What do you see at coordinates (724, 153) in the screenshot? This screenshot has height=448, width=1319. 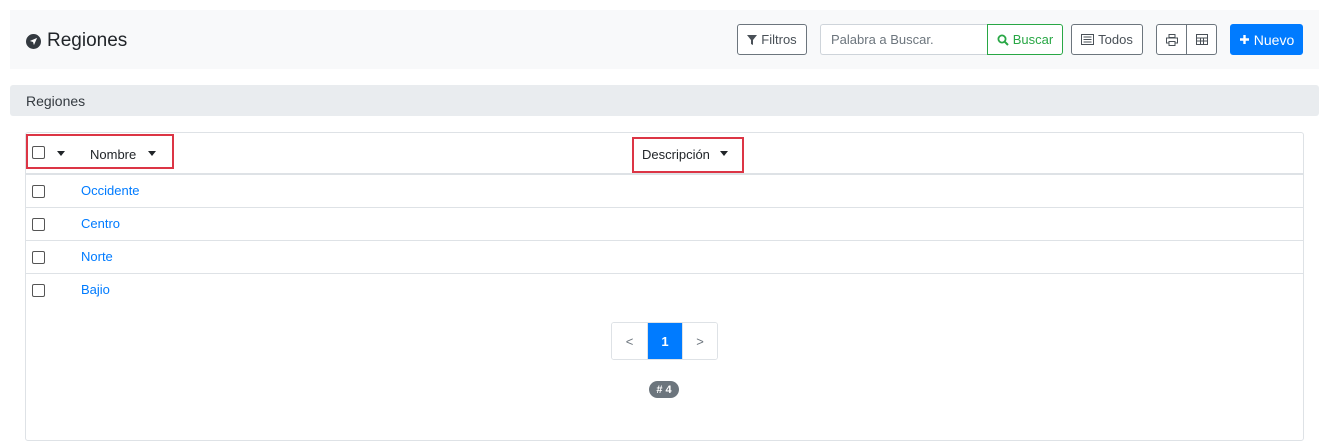 I see `sort-descripcion-caret-icon` at bounding box center [724, 153].